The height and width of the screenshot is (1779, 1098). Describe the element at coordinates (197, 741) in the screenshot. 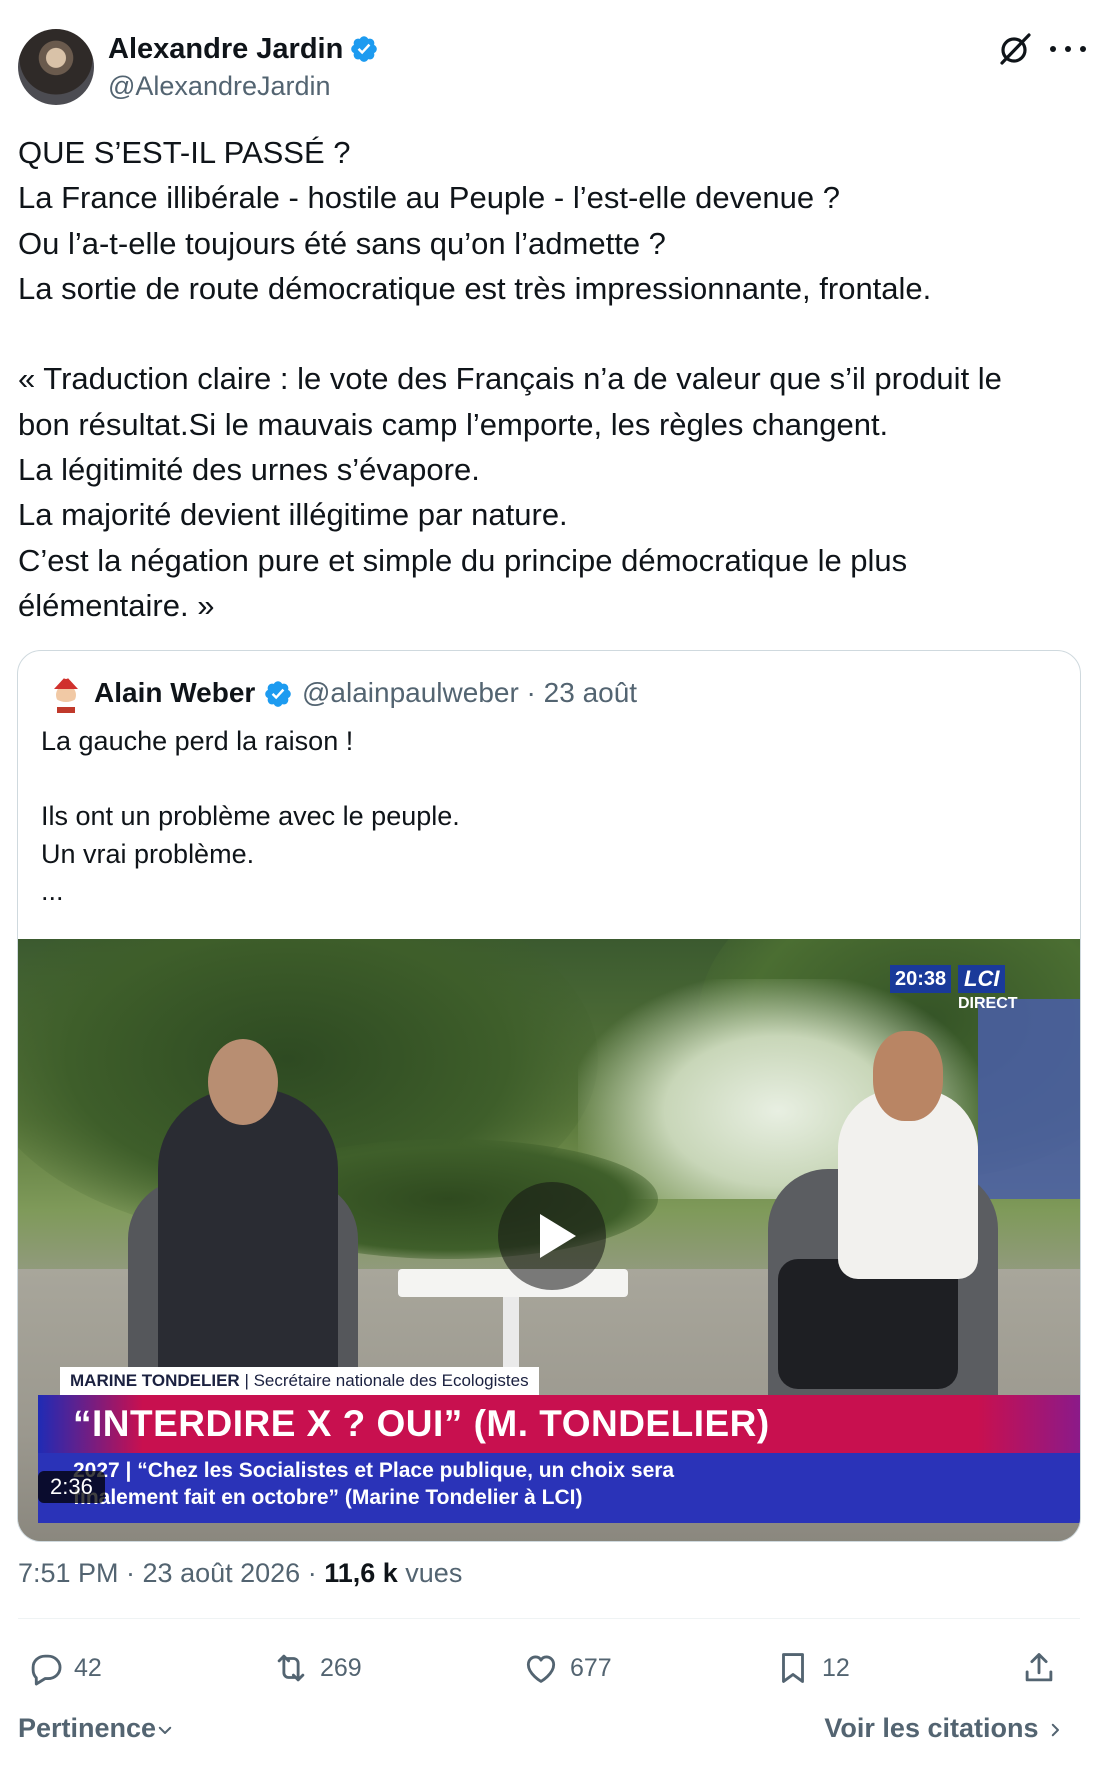

I see `quote-line: La gauche perd la raison !` at that location.